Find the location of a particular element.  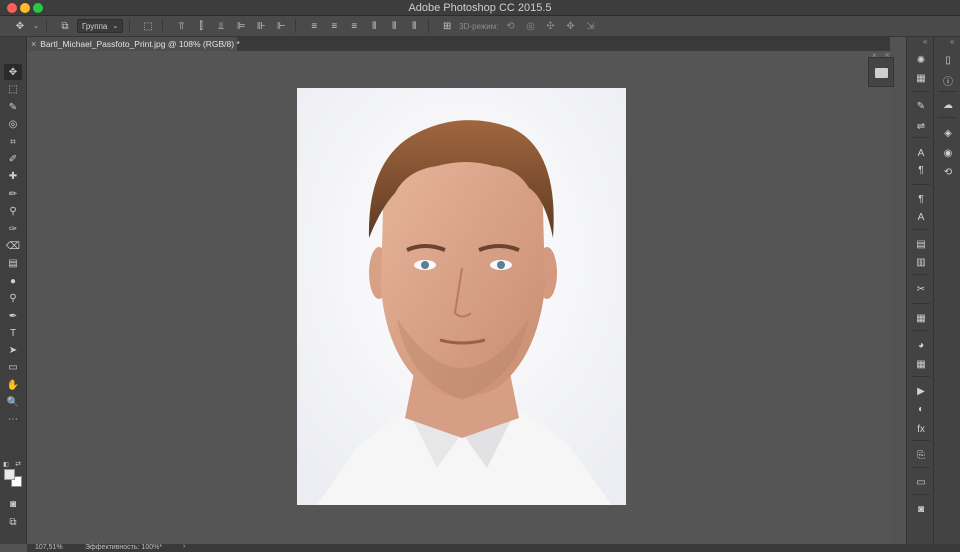

color-icon: ◕ is located at coordinates (921, 345).